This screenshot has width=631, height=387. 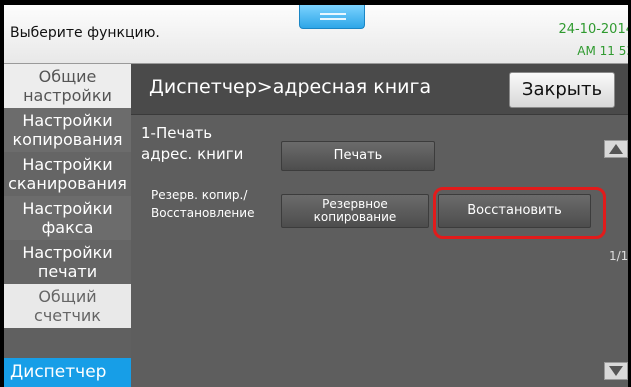 What do you see at coordinates (67, 218) in the screenshot?
I see `menu-item-fax-settings: Настройки факса` at bounding box center [67, 218].